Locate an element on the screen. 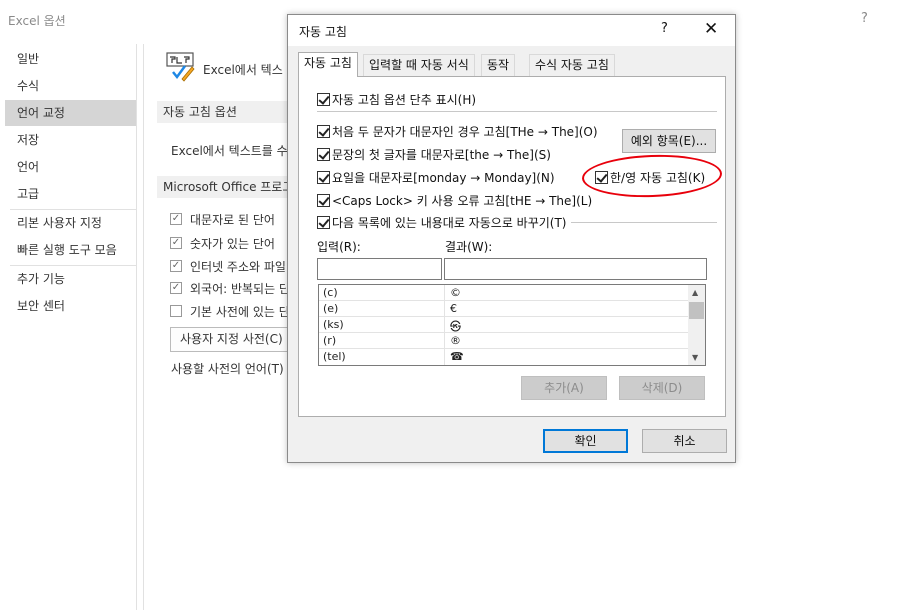 The width and height of the screenshot is (911, 610). two-caps-label: 처음 두 문자가 대문자인 경우 고침[THe → The](O) is located at coordinates (465, 132).